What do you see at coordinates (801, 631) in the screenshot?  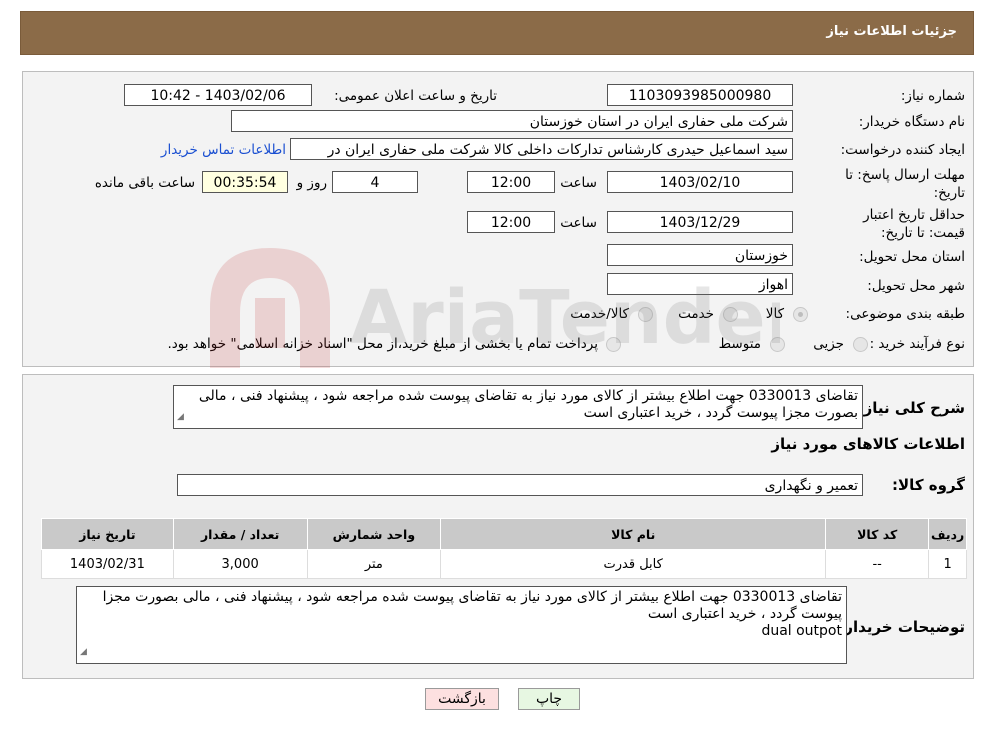 I see `buyer-notes-extra: dual outpot` at bounding box center [801, 631].